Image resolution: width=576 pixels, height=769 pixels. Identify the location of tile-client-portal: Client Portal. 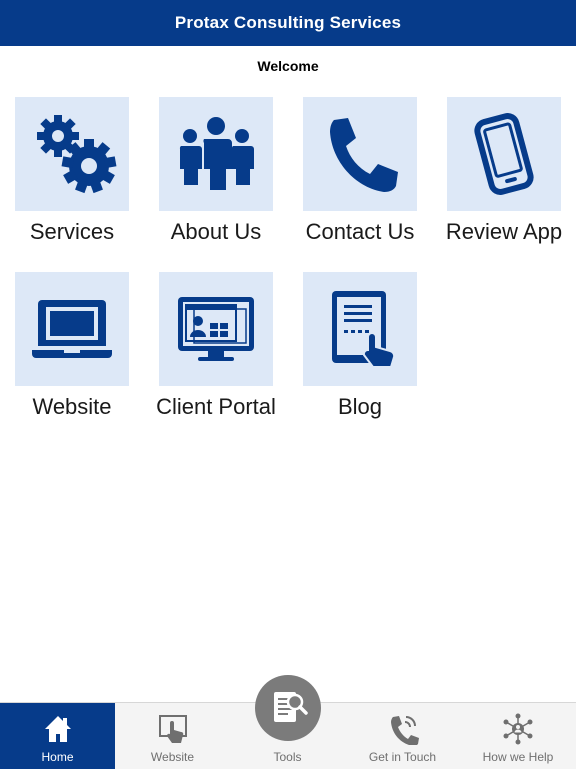
(216, 346).